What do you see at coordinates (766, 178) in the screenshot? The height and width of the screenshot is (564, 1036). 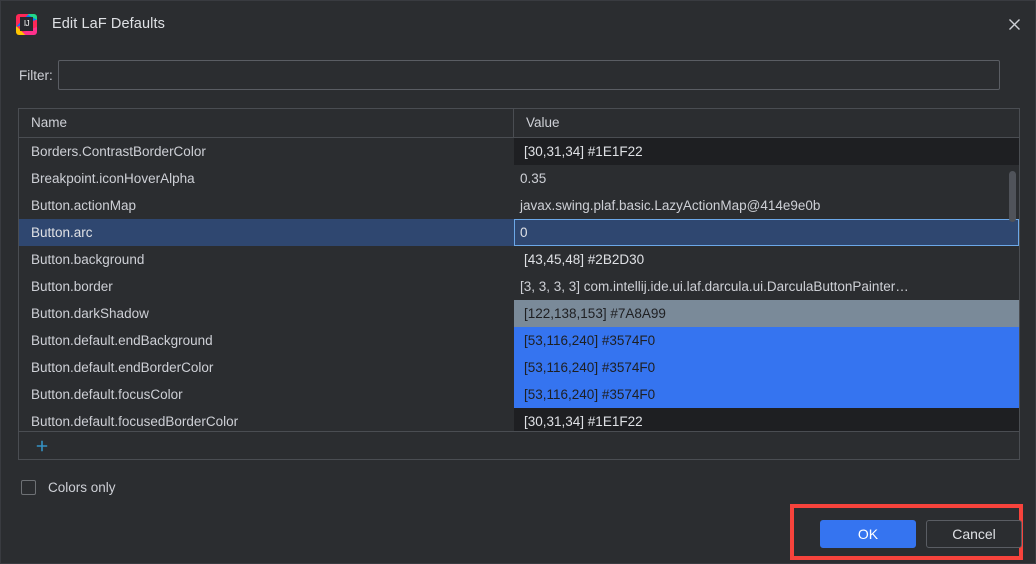 I see `cell-value: 0.35` at bounding box center [766, 178].